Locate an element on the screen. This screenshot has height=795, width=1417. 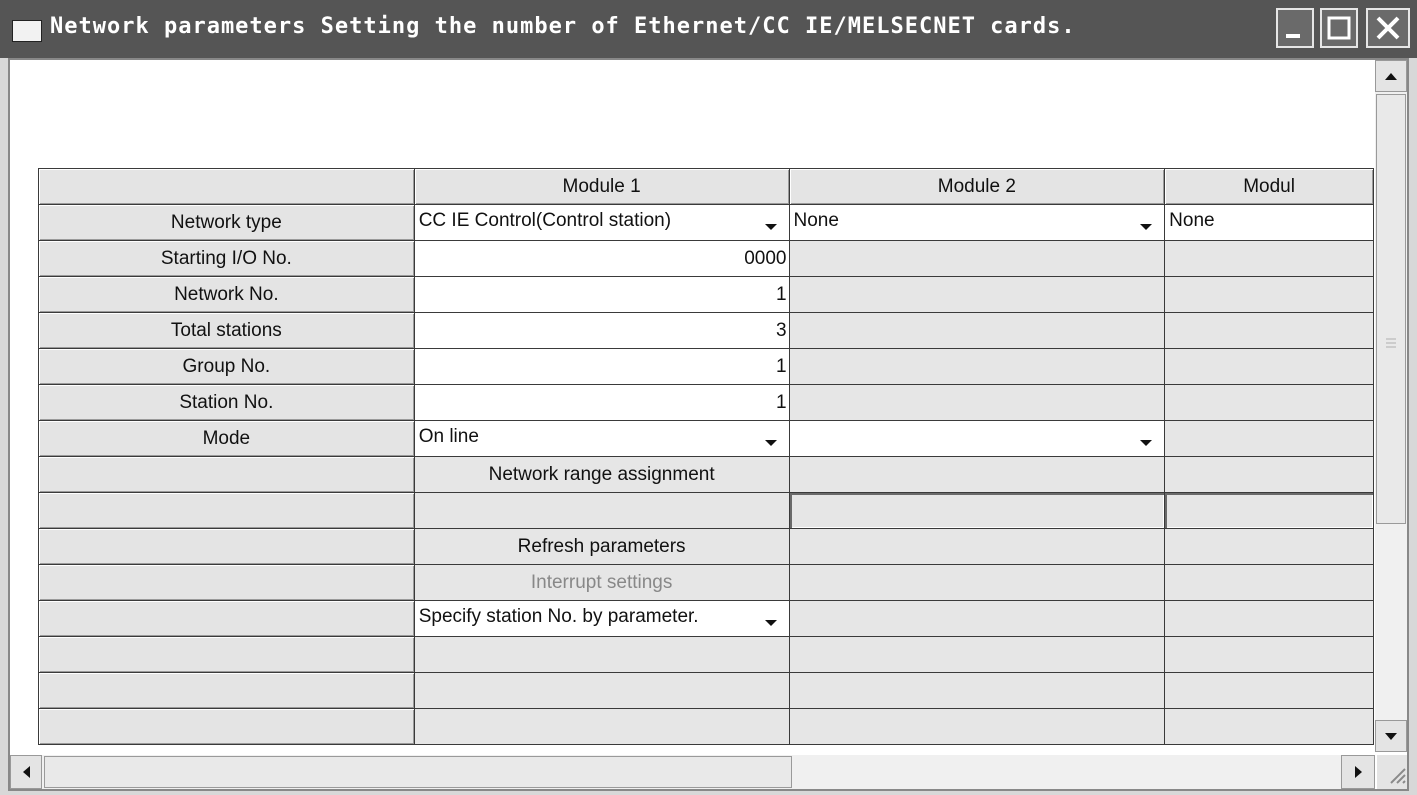
scroll-down-button is located at coordinates (1391, 736).